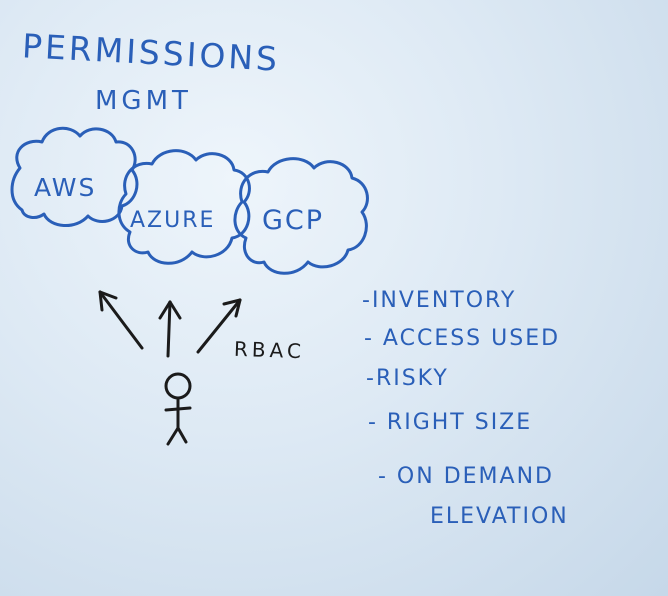  Describe the element at coordinates (65, 187) in the screenshot. I see `aws-label: AWS` at that location.